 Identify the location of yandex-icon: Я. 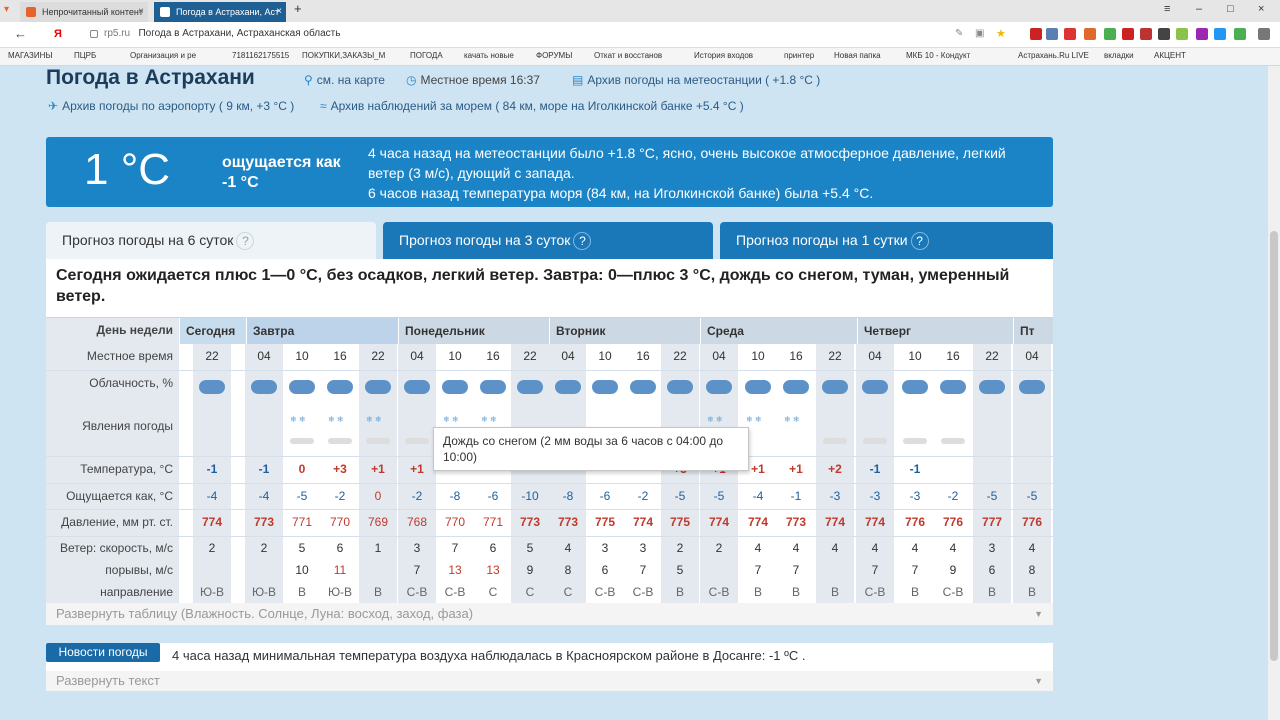
(58, 34).